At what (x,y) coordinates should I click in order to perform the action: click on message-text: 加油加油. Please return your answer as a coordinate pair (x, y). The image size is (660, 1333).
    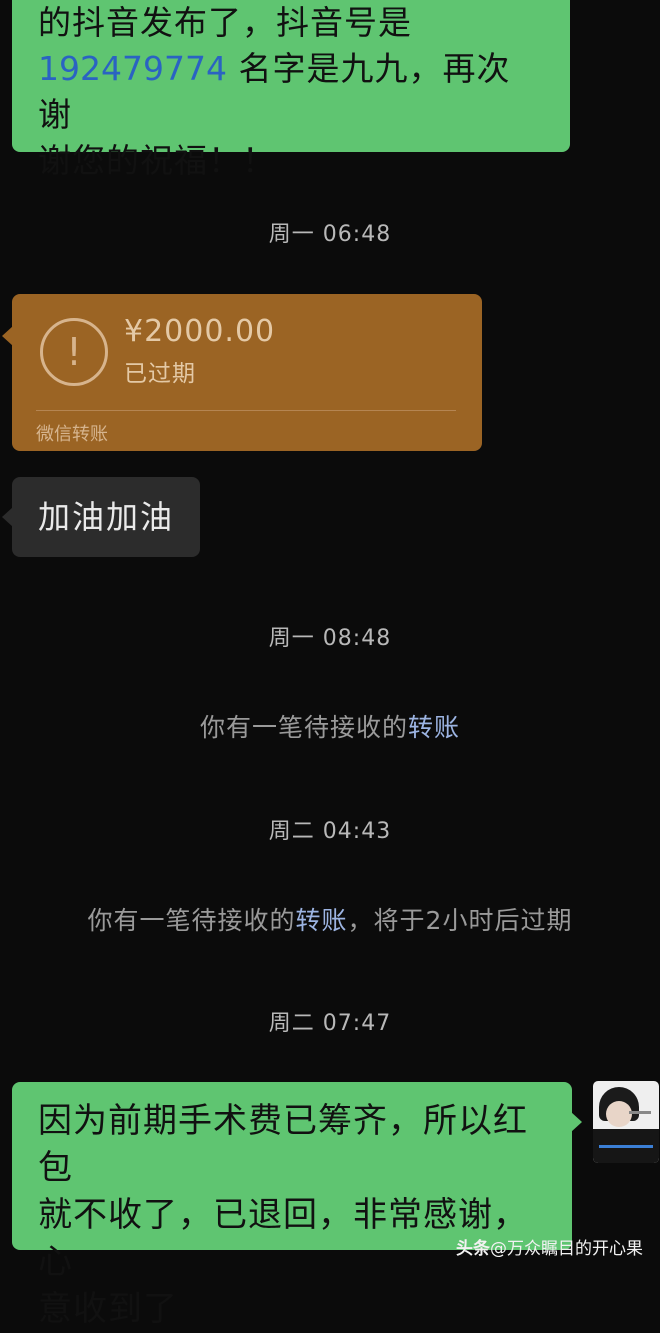
    Looking at the image, I should click on (106, 517).